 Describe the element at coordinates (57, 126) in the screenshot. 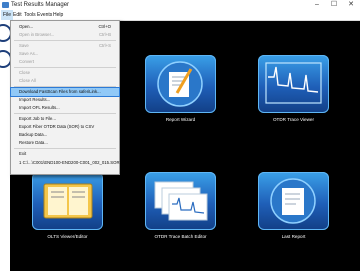

I see `menu-item-label: Export Fiber OTDR Data (SOR) to CSV` at that location.